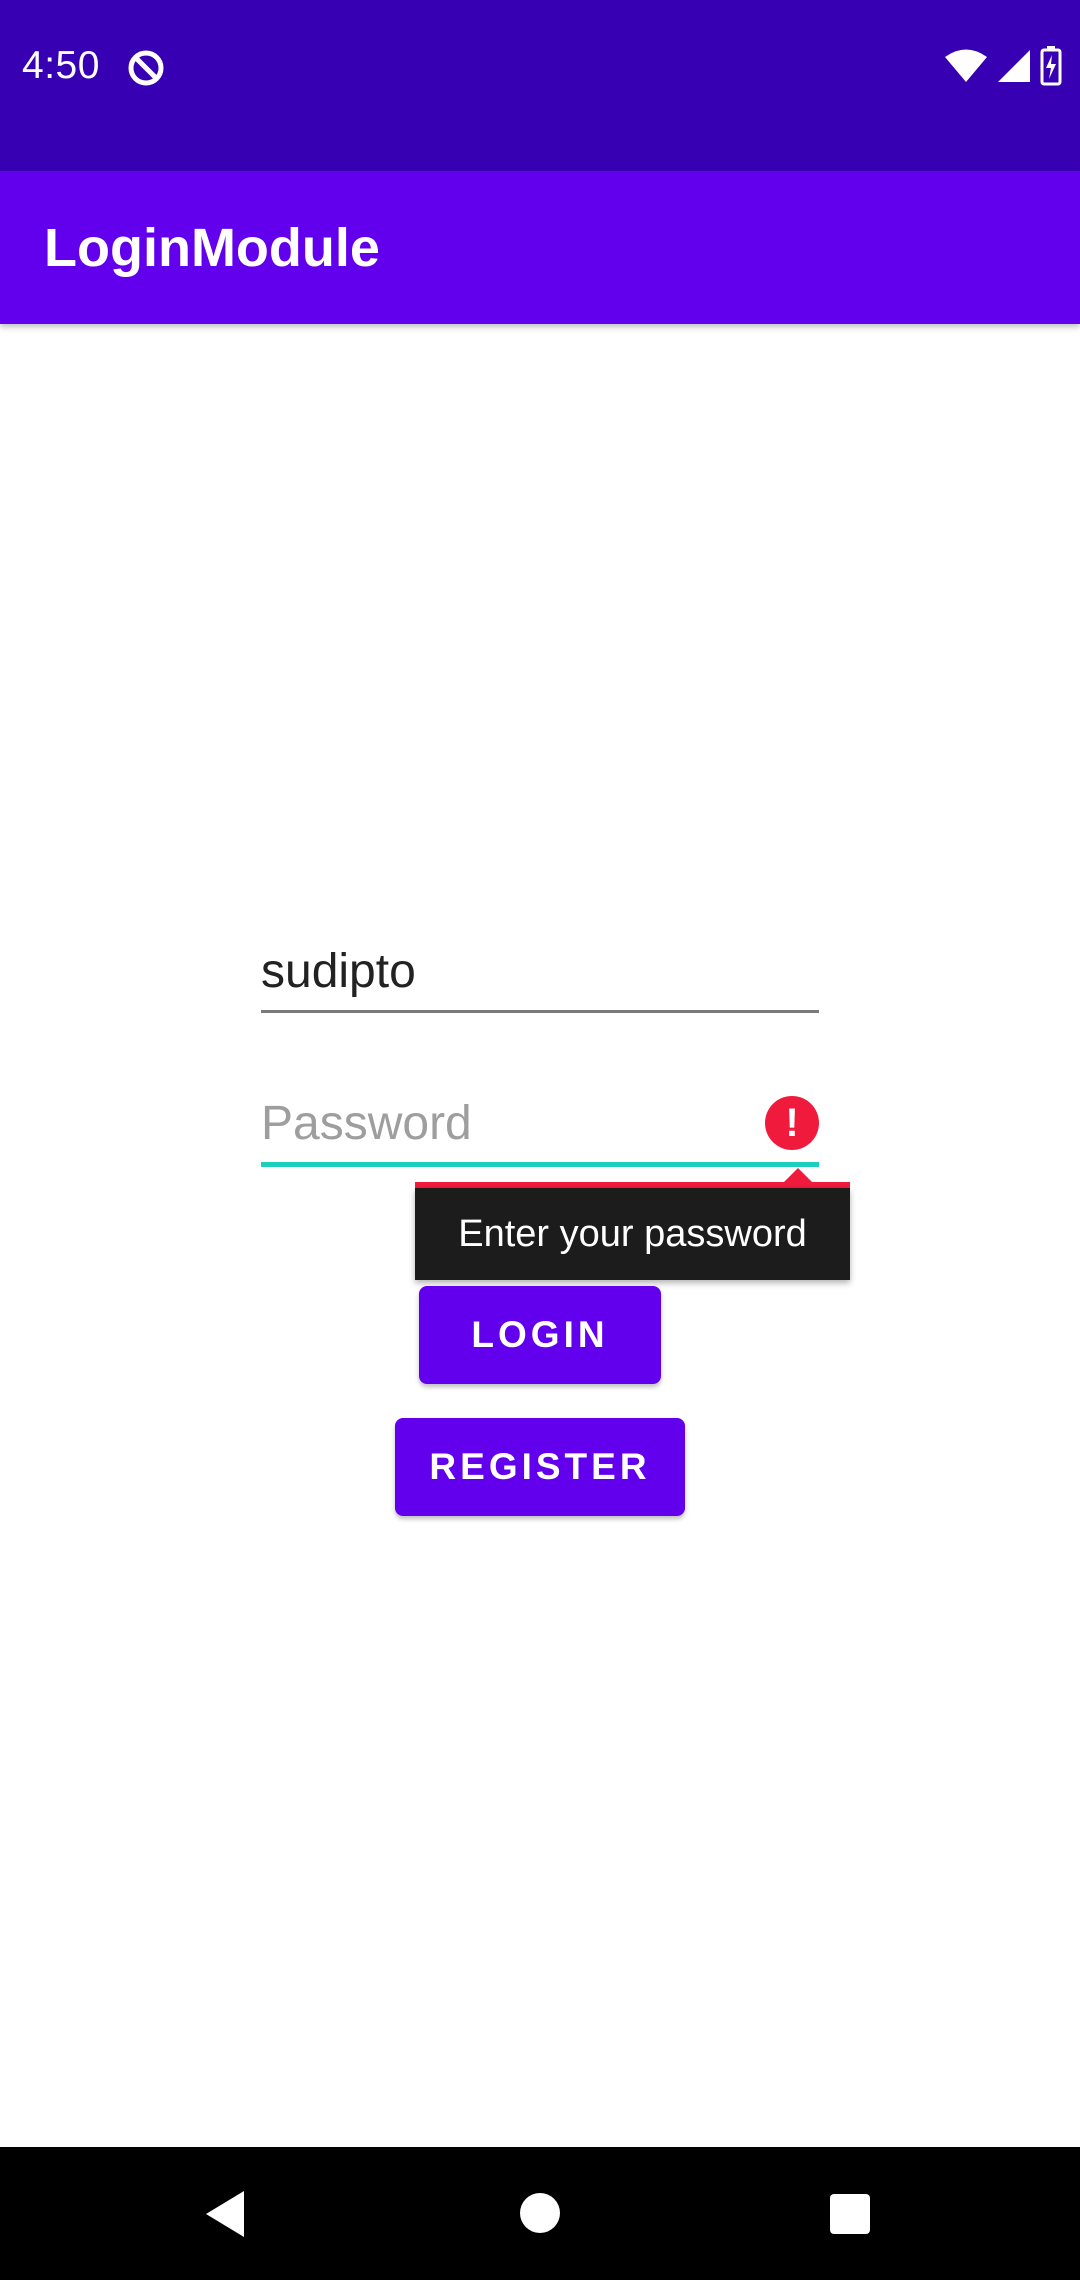 The image size is (1080, 2280). What do you see at coordinates (798, 1175) in the screenshot?
I see `error-popup-arrow` at bounding box center [798, 1175].